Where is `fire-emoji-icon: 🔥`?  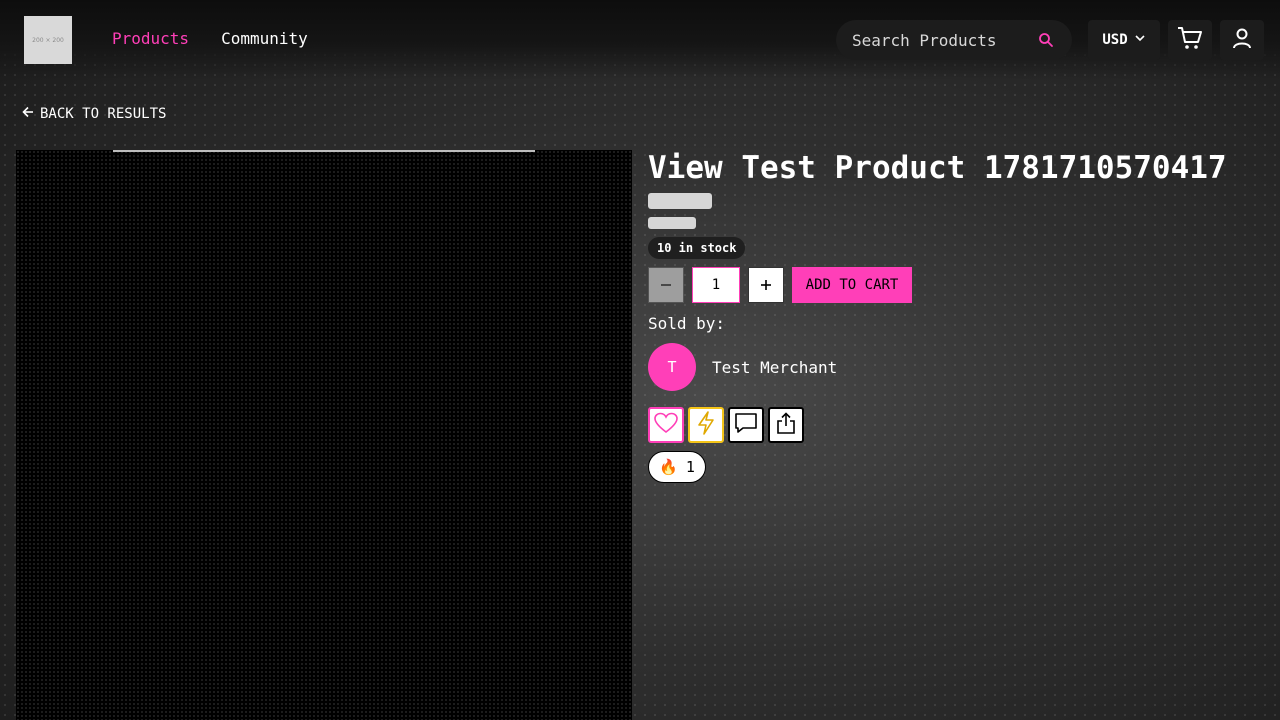 fire-emoji-icon: 🔥 is located at coordinates (668, 467).